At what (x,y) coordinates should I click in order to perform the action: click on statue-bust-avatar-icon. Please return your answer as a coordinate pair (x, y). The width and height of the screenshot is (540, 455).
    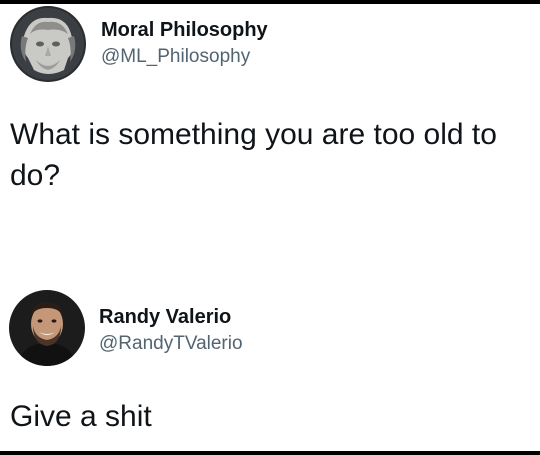
    Looking at the image, I should click on (48, 44).